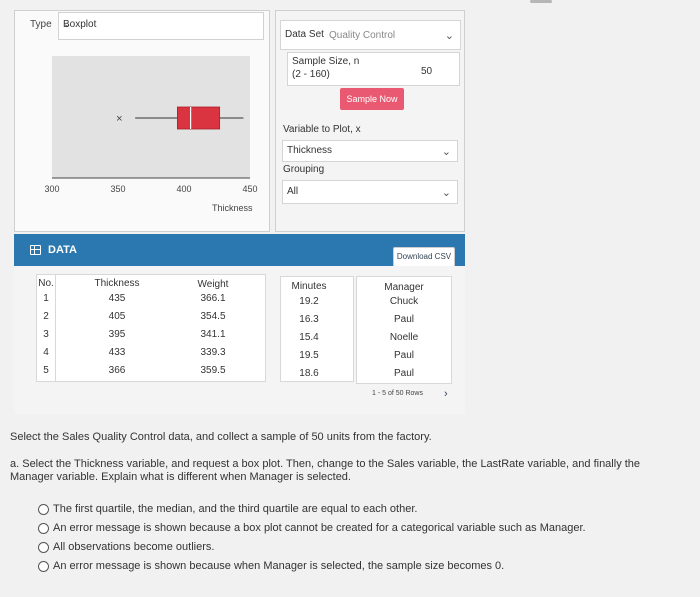  I want to click on dataset-label: Data Set, so click(304, 34).